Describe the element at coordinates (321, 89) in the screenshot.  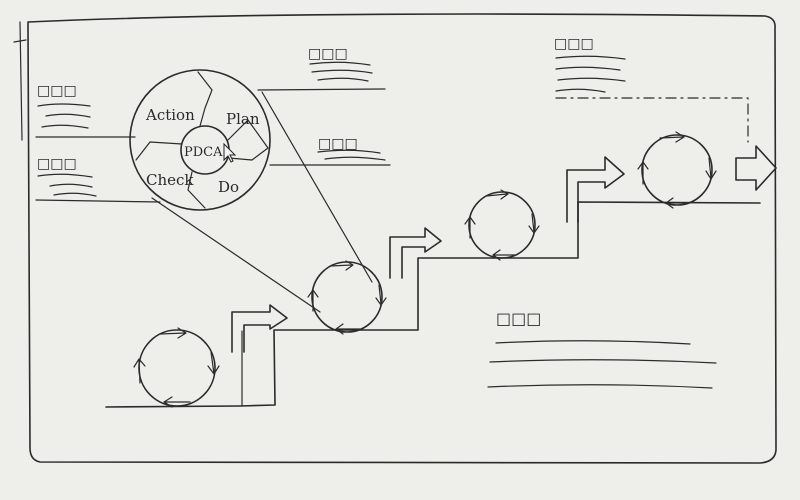
I see `leader-line-upper` at that location.